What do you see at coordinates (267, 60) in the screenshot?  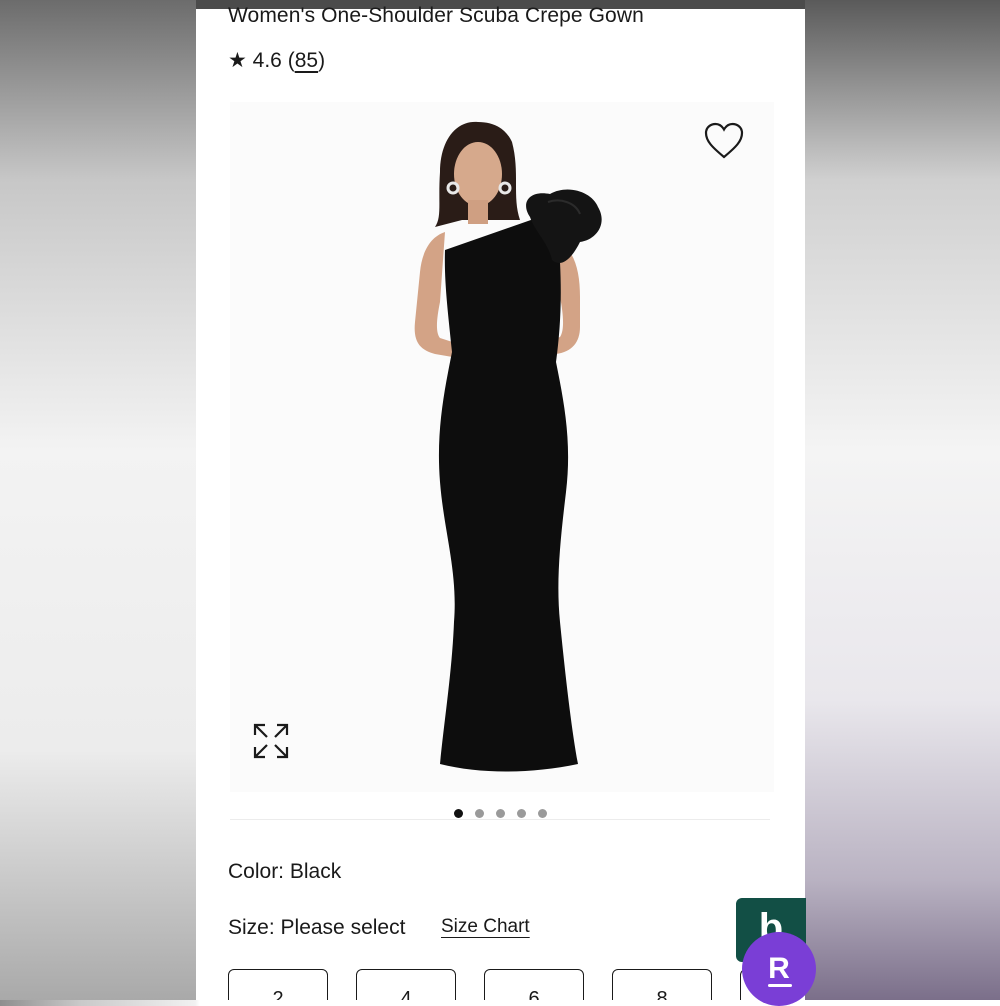 I see `rating-value: 4.6` at bounding box center [267, 60].